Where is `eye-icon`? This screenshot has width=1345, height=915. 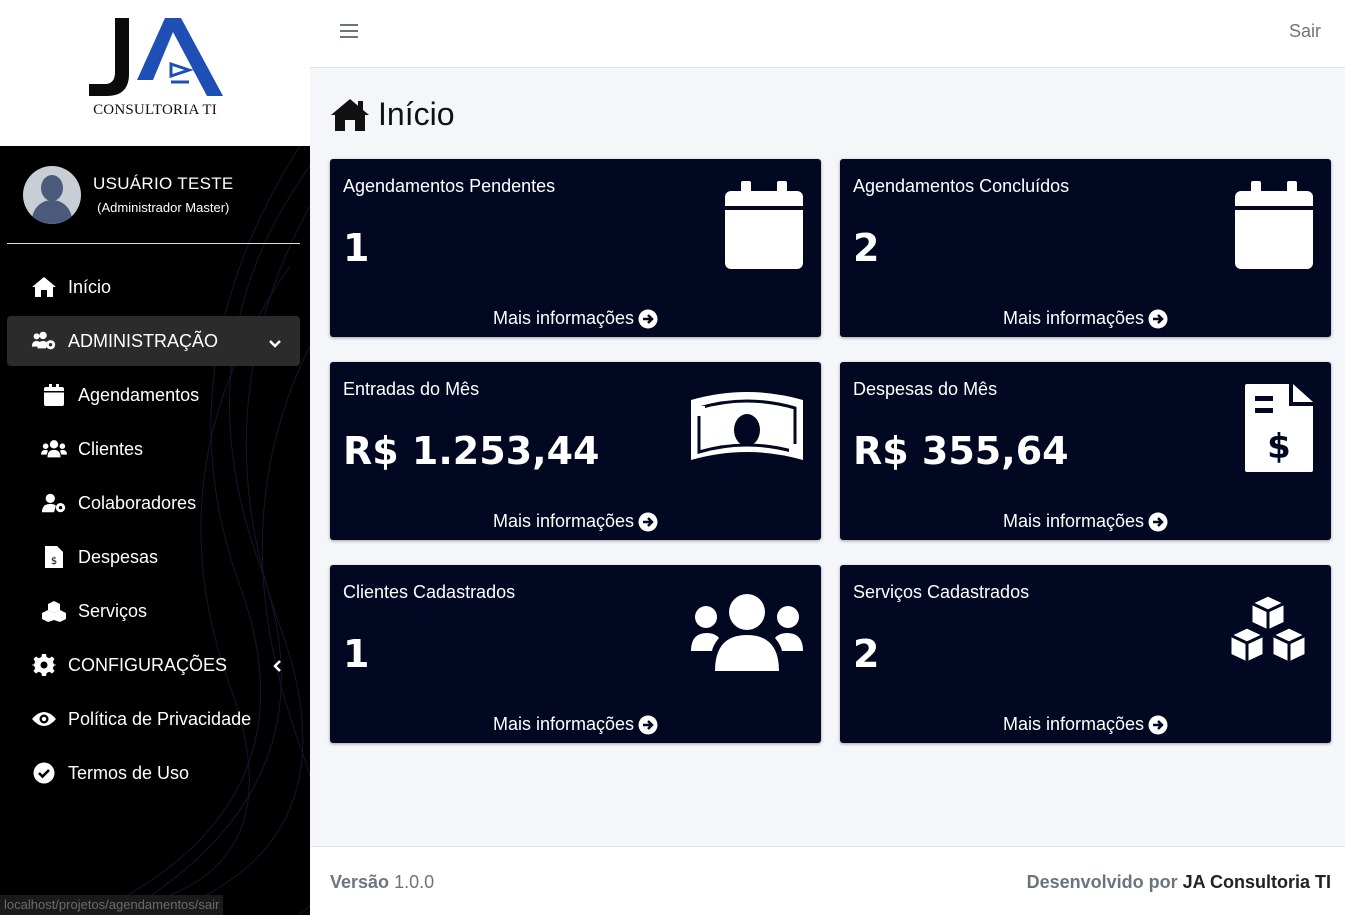
eye-icon is located at coordinates (44, 719).